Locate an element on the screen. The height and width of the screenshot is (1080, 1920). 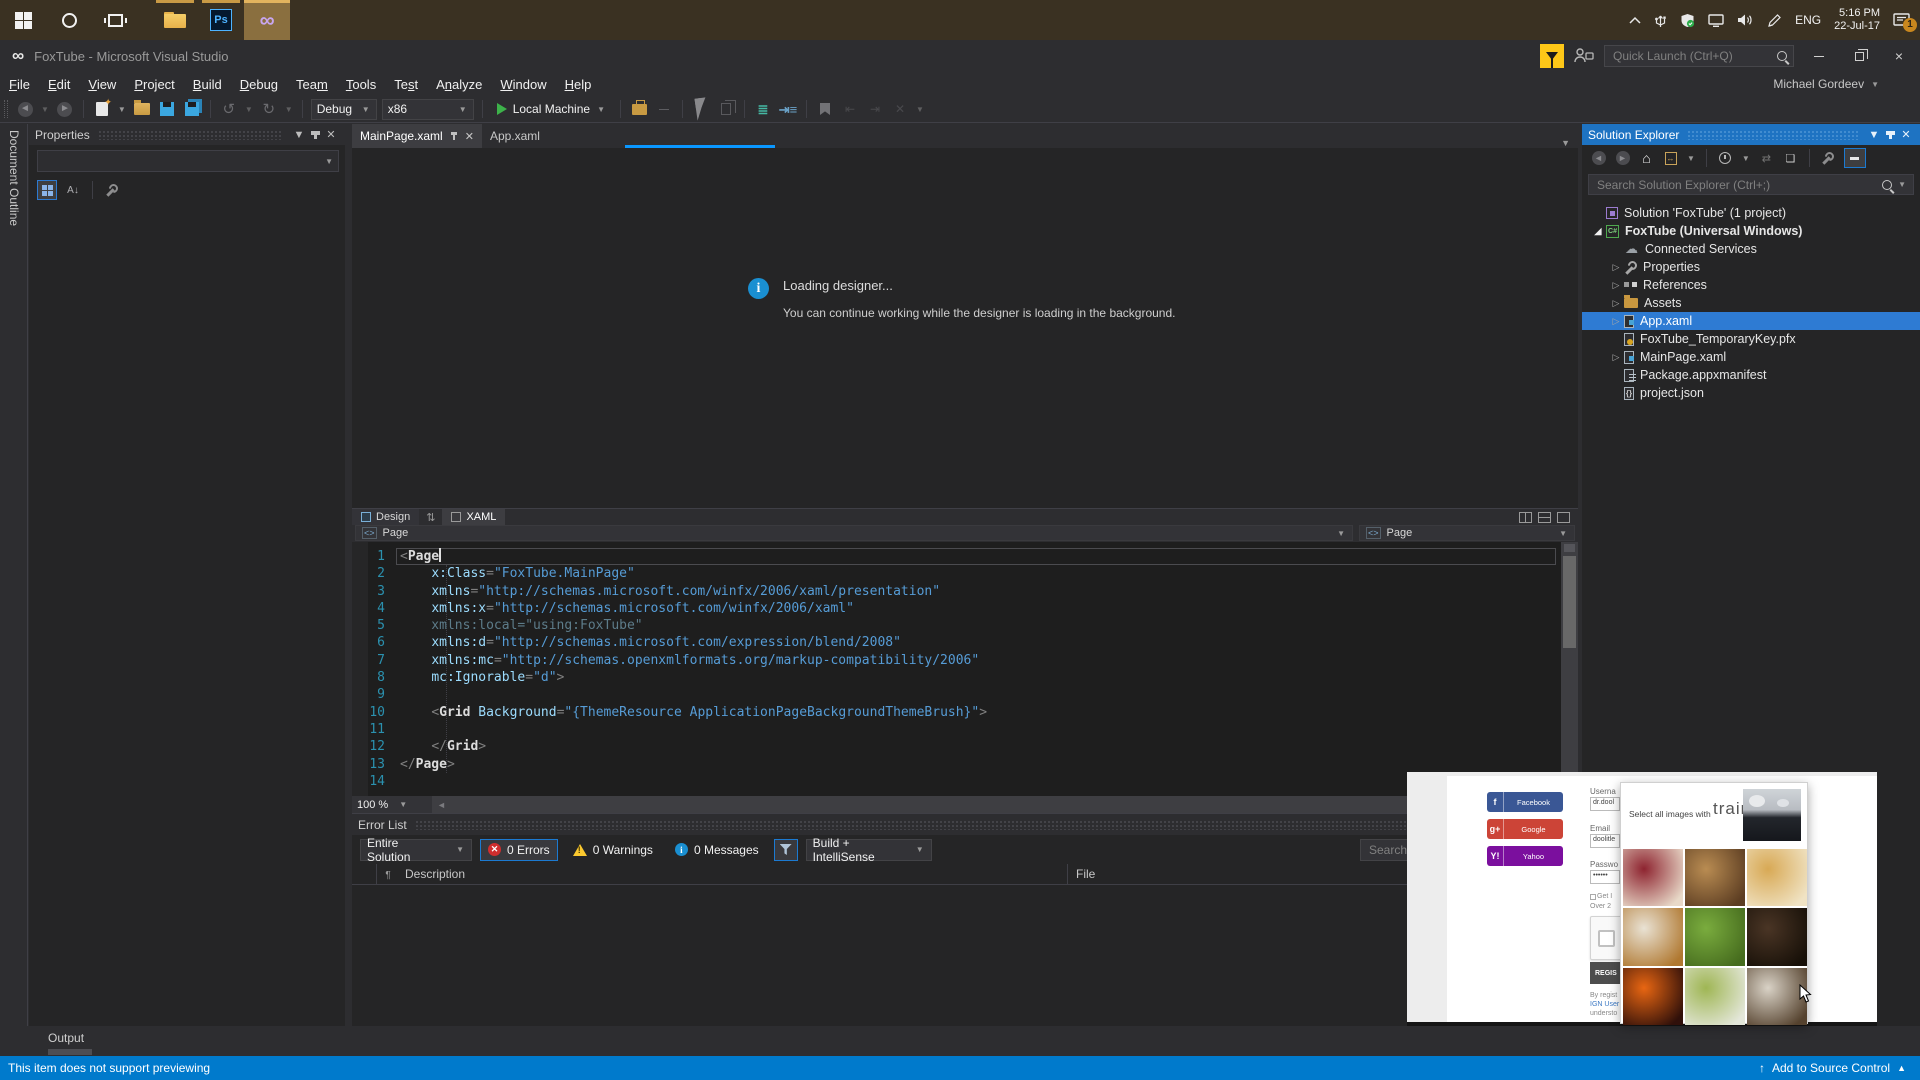
pending-changes-filter-button is located at coordinates (1725, 158).